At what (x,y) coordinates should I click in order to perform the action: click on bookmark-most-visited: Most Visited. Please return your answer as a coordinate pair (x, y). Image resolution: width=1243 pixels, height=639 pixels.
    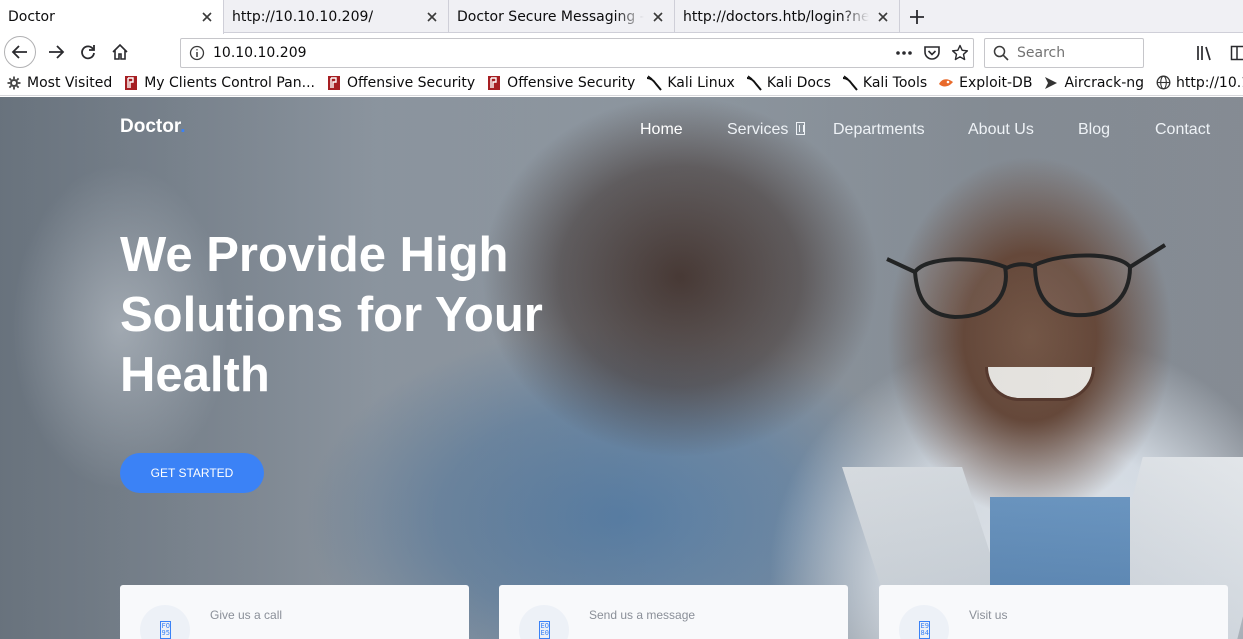
    Looking at the image, I should click on (58, 82).